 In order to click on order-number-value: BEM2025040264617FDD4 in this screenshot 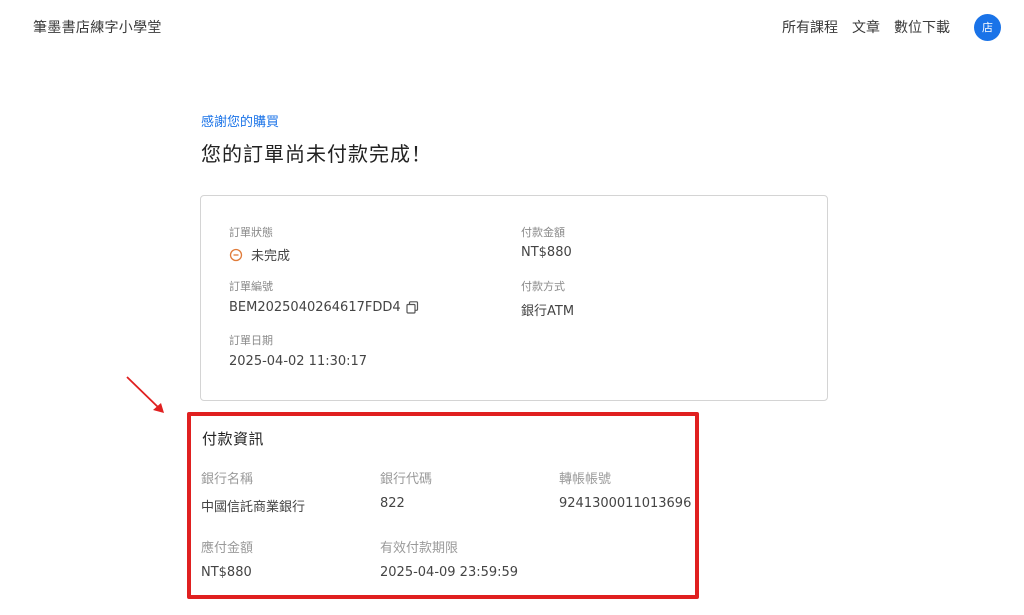, I will do `click(324, 307)`.